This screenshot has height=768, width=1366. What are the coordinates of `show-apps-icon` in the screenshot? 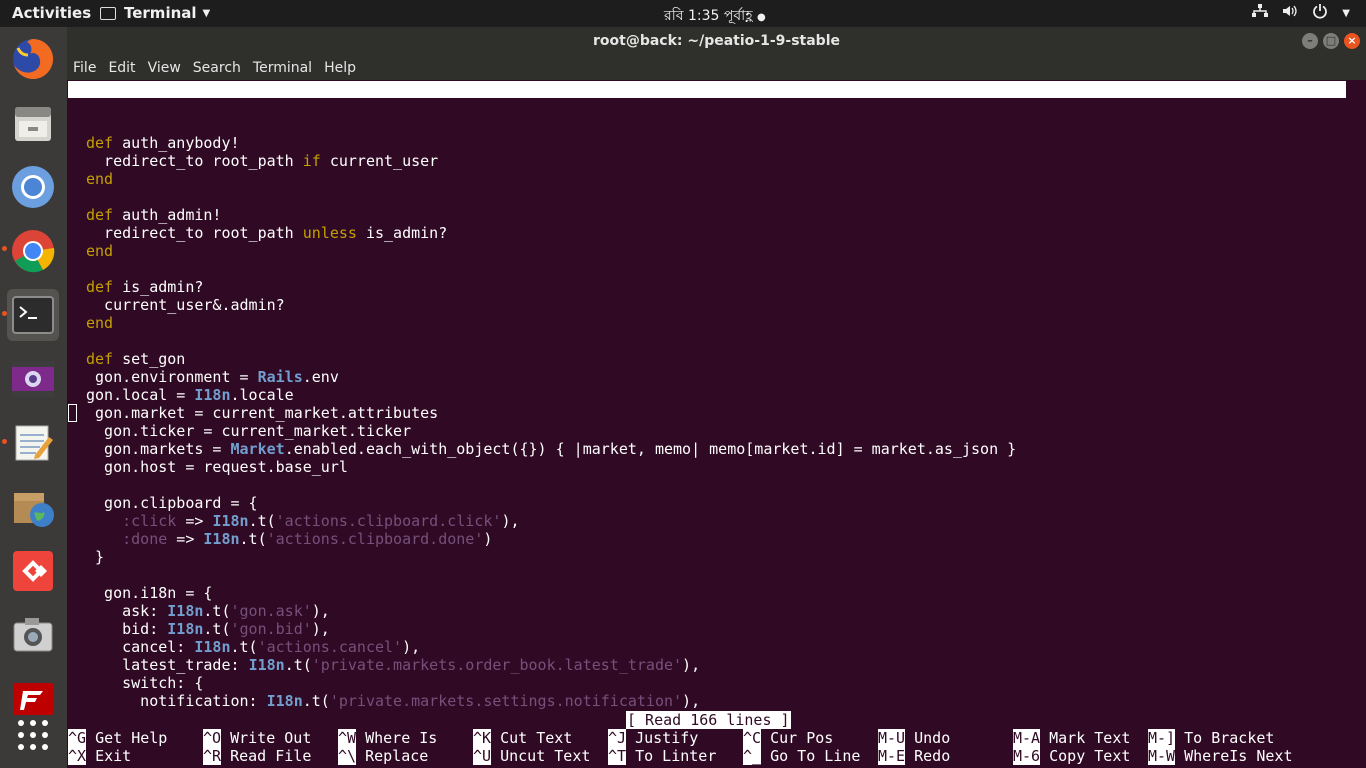 It's located at (33, 735).